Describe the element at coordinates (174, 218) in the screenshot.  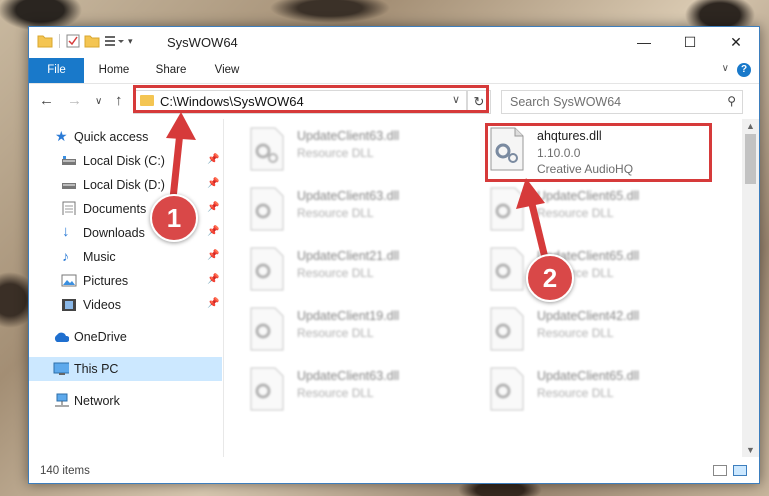
I see `step-1-badge: 1` at that location.